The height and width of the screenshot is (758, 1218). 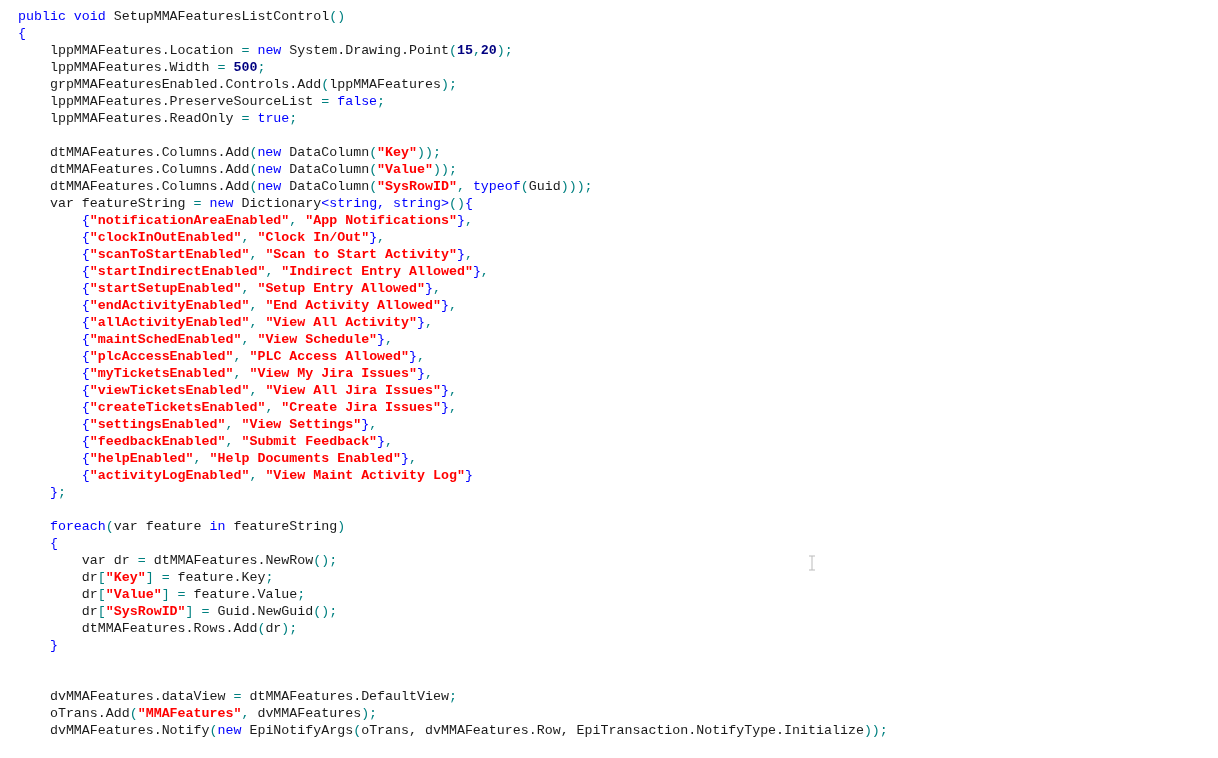 What do you see at coordinates (237, 441) in the screenshot?
I see `code-line: {"feedbackEnabled", "Submit Feedback"},` at bounding box center [237, 441].